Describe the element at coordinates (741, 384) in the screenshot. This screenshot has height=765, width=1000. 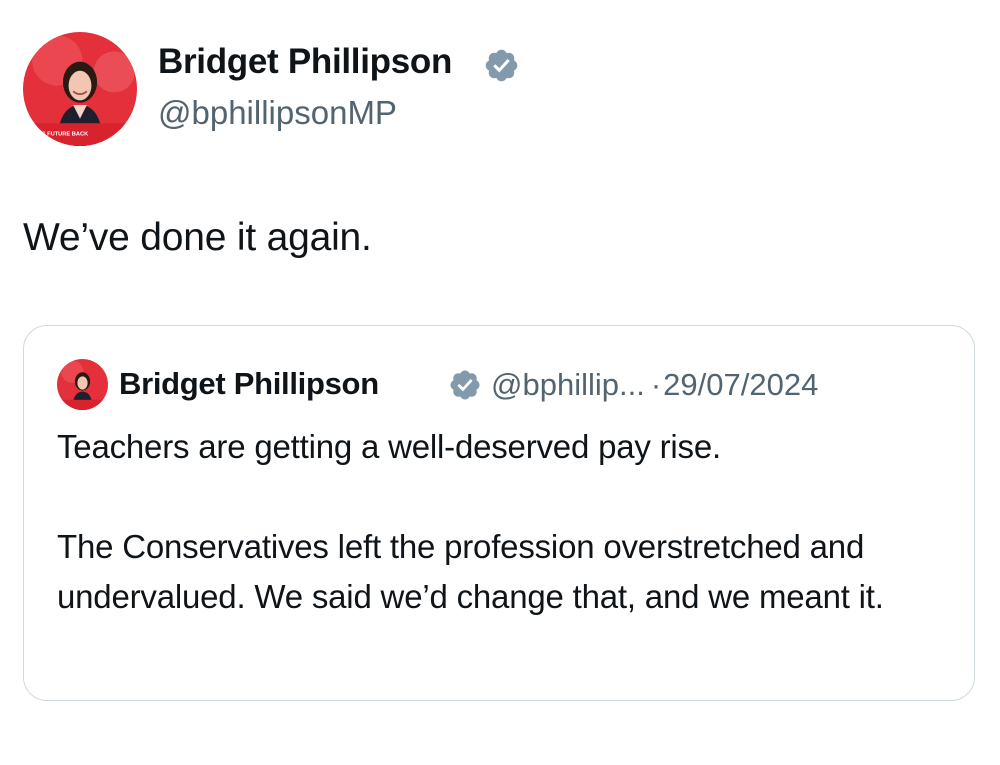
I see `quoted-tweet-date: 29/07/2024` at that location.